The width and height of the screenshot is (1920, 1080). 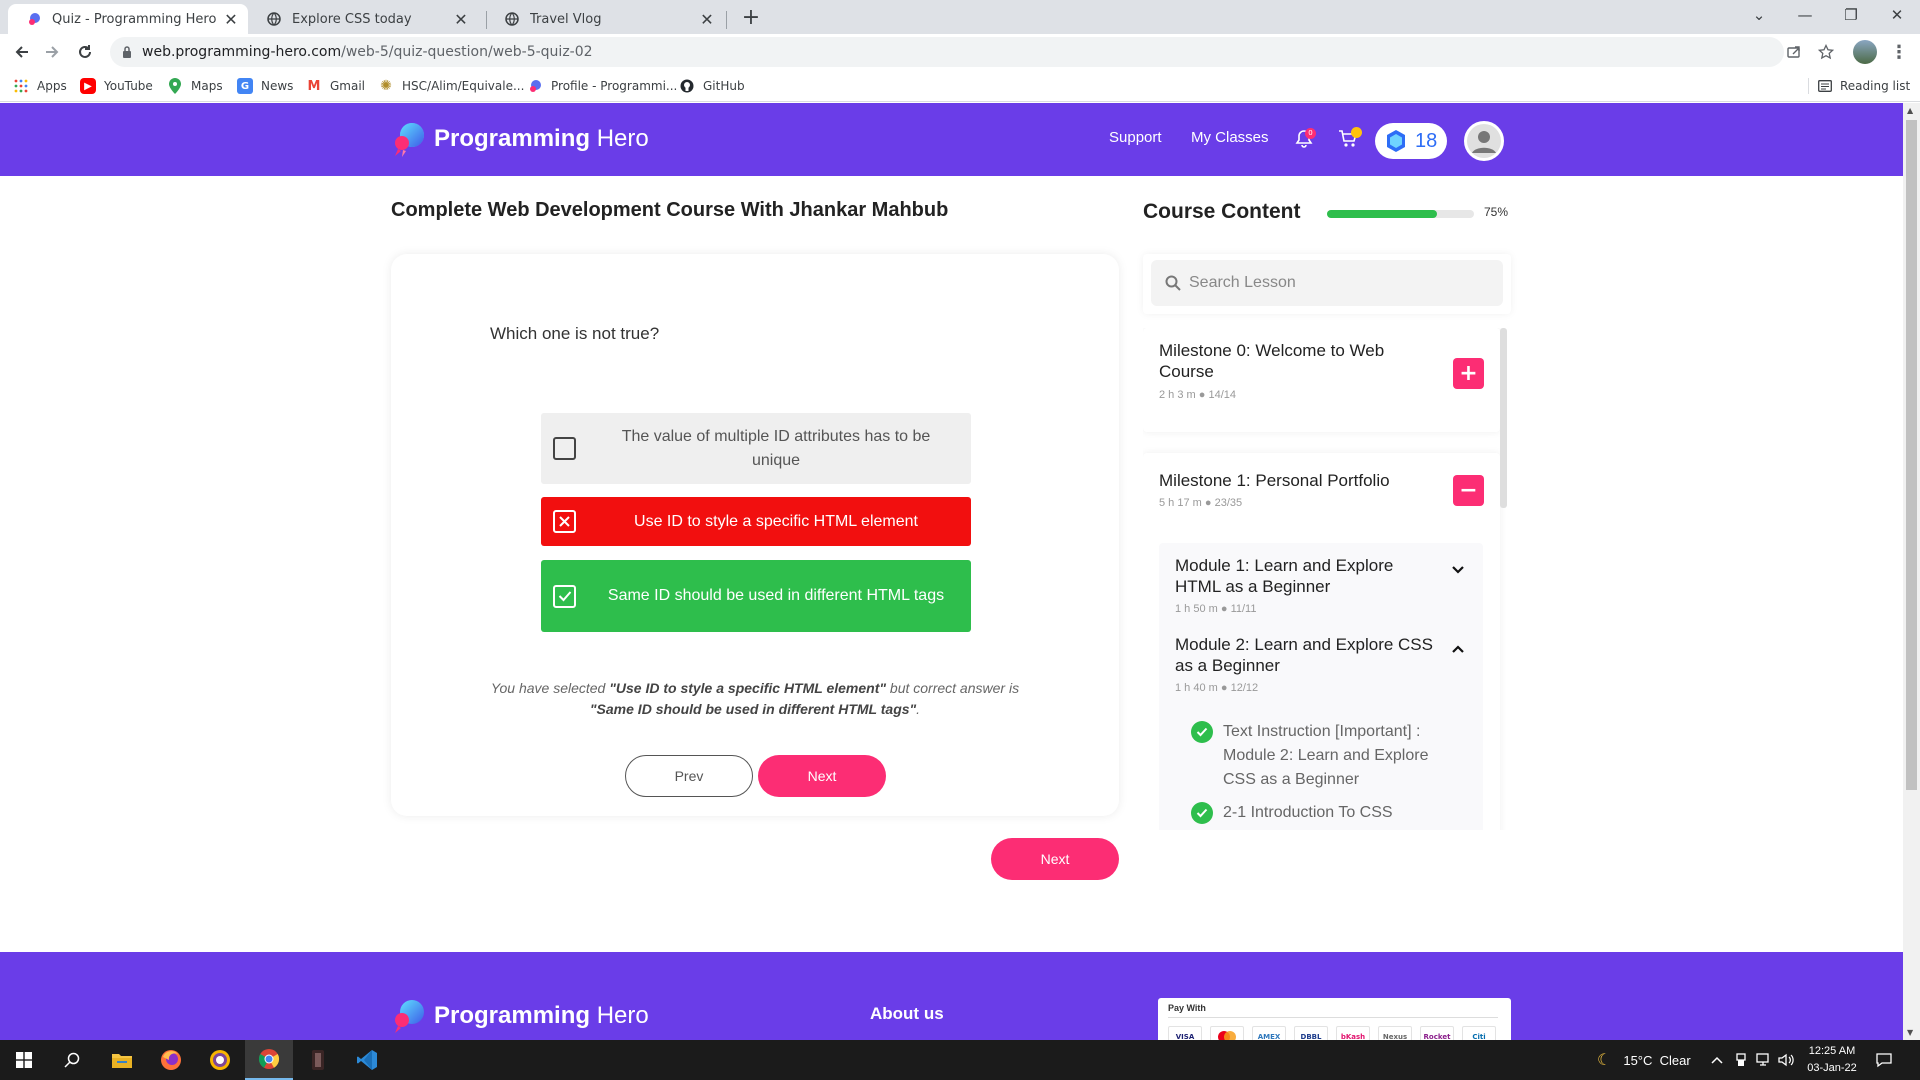 What do you see at coordinates (220, 1060) in the screenshot?
I see `tor-browser-icon` at bounding box center [220, 1060].